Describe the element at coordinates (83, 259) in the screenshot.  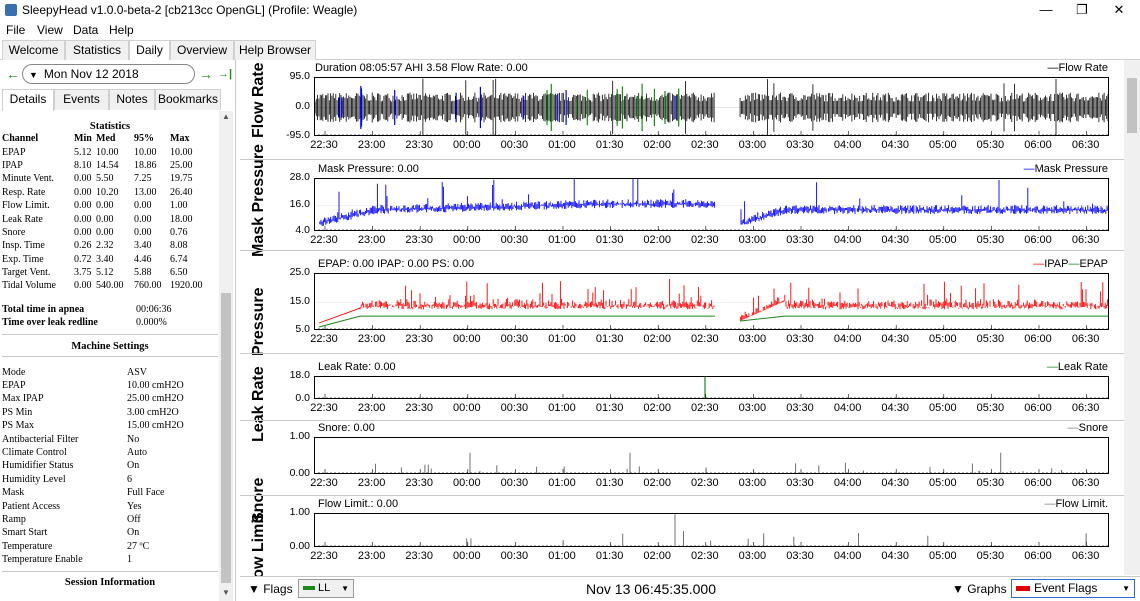
I see `statistics-cell: 0.72` at that location.